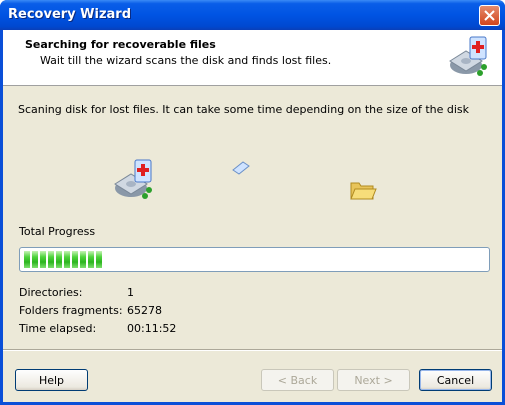  What do you see at coordinates (152, 328) in the screenshot?
I see `stat-value: 00:11:52` at bounding box center [152, 328].